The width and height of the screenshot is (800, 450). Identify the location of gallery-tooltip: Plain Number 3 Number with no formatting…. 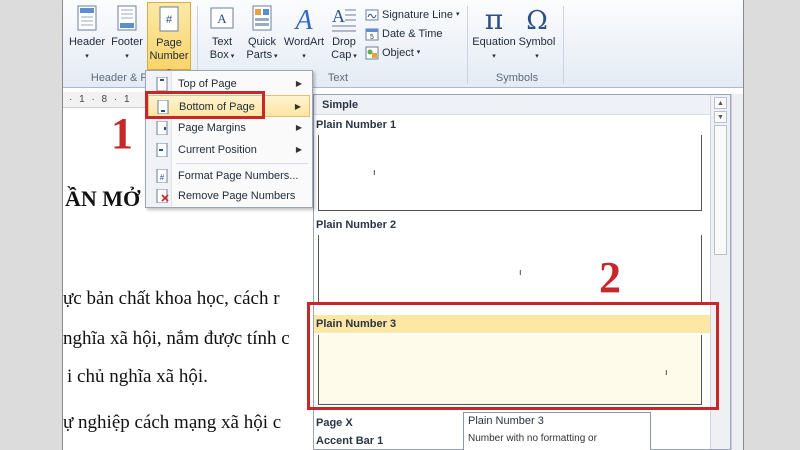
(557, 431).